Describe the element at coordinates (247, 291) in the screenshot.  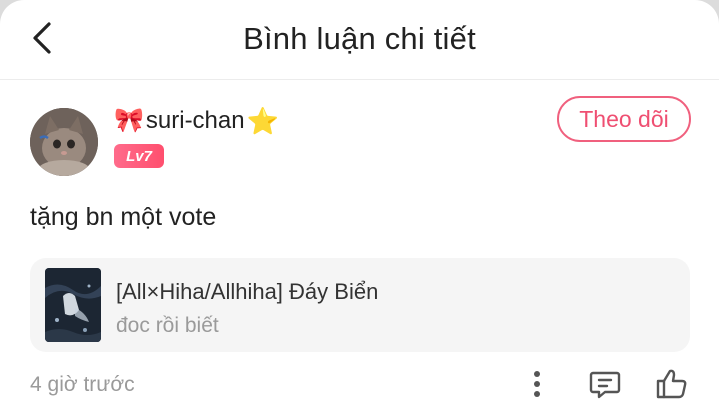
I see `book-title: [All×Hiha/Allhiha] Đáy Biển` at that location.